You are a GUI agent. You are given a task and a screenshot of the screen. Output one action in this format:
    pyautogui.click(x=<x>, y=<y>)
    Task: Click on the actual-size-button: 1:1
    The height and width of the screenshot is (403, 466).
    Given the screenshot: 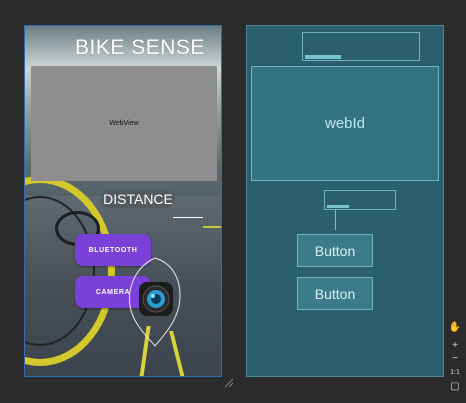 What is the action you would take?
    pyautogui.click(x=455, y=373)
    